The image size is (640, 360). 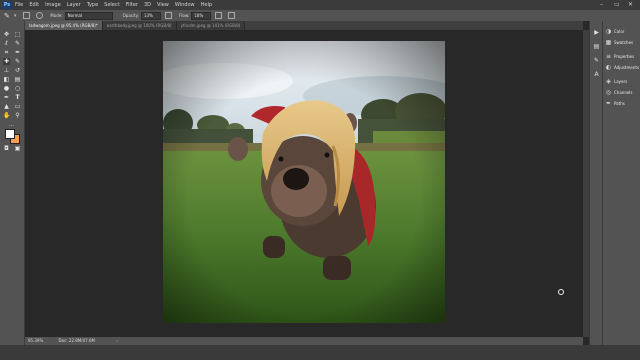 I want to click on foreground-color-swatch, so click(x=10, y=134).